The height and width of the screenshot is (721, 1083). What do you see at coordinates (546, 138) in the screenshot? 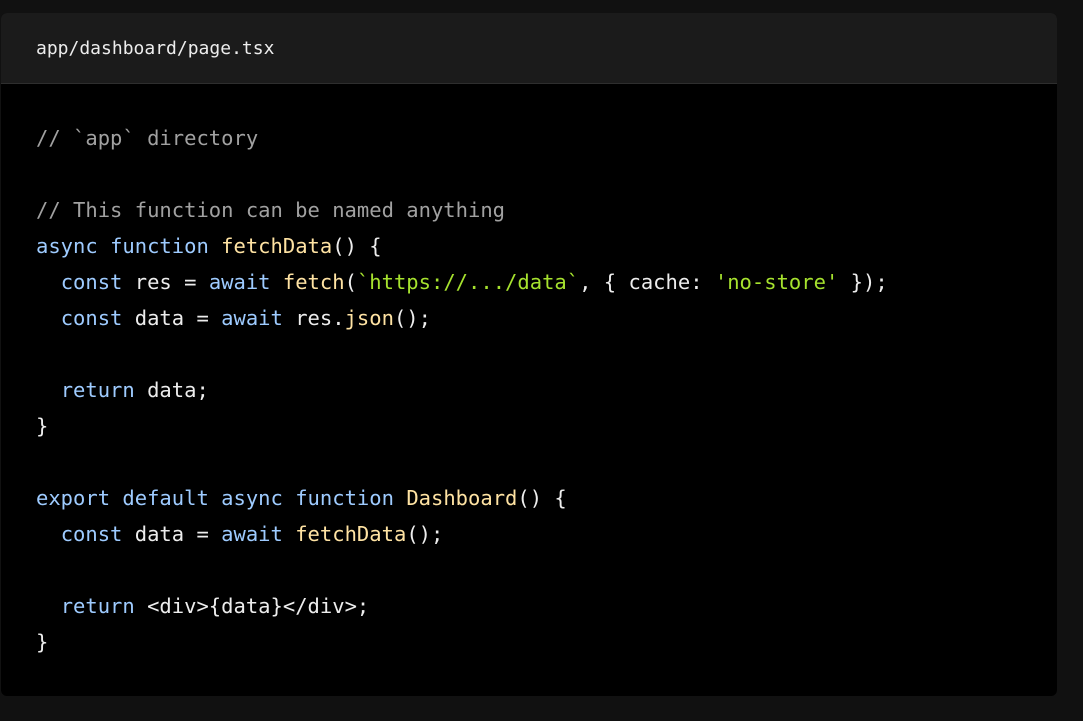
I see `code-line: // `app` directory` at bounding box center [546, 138].